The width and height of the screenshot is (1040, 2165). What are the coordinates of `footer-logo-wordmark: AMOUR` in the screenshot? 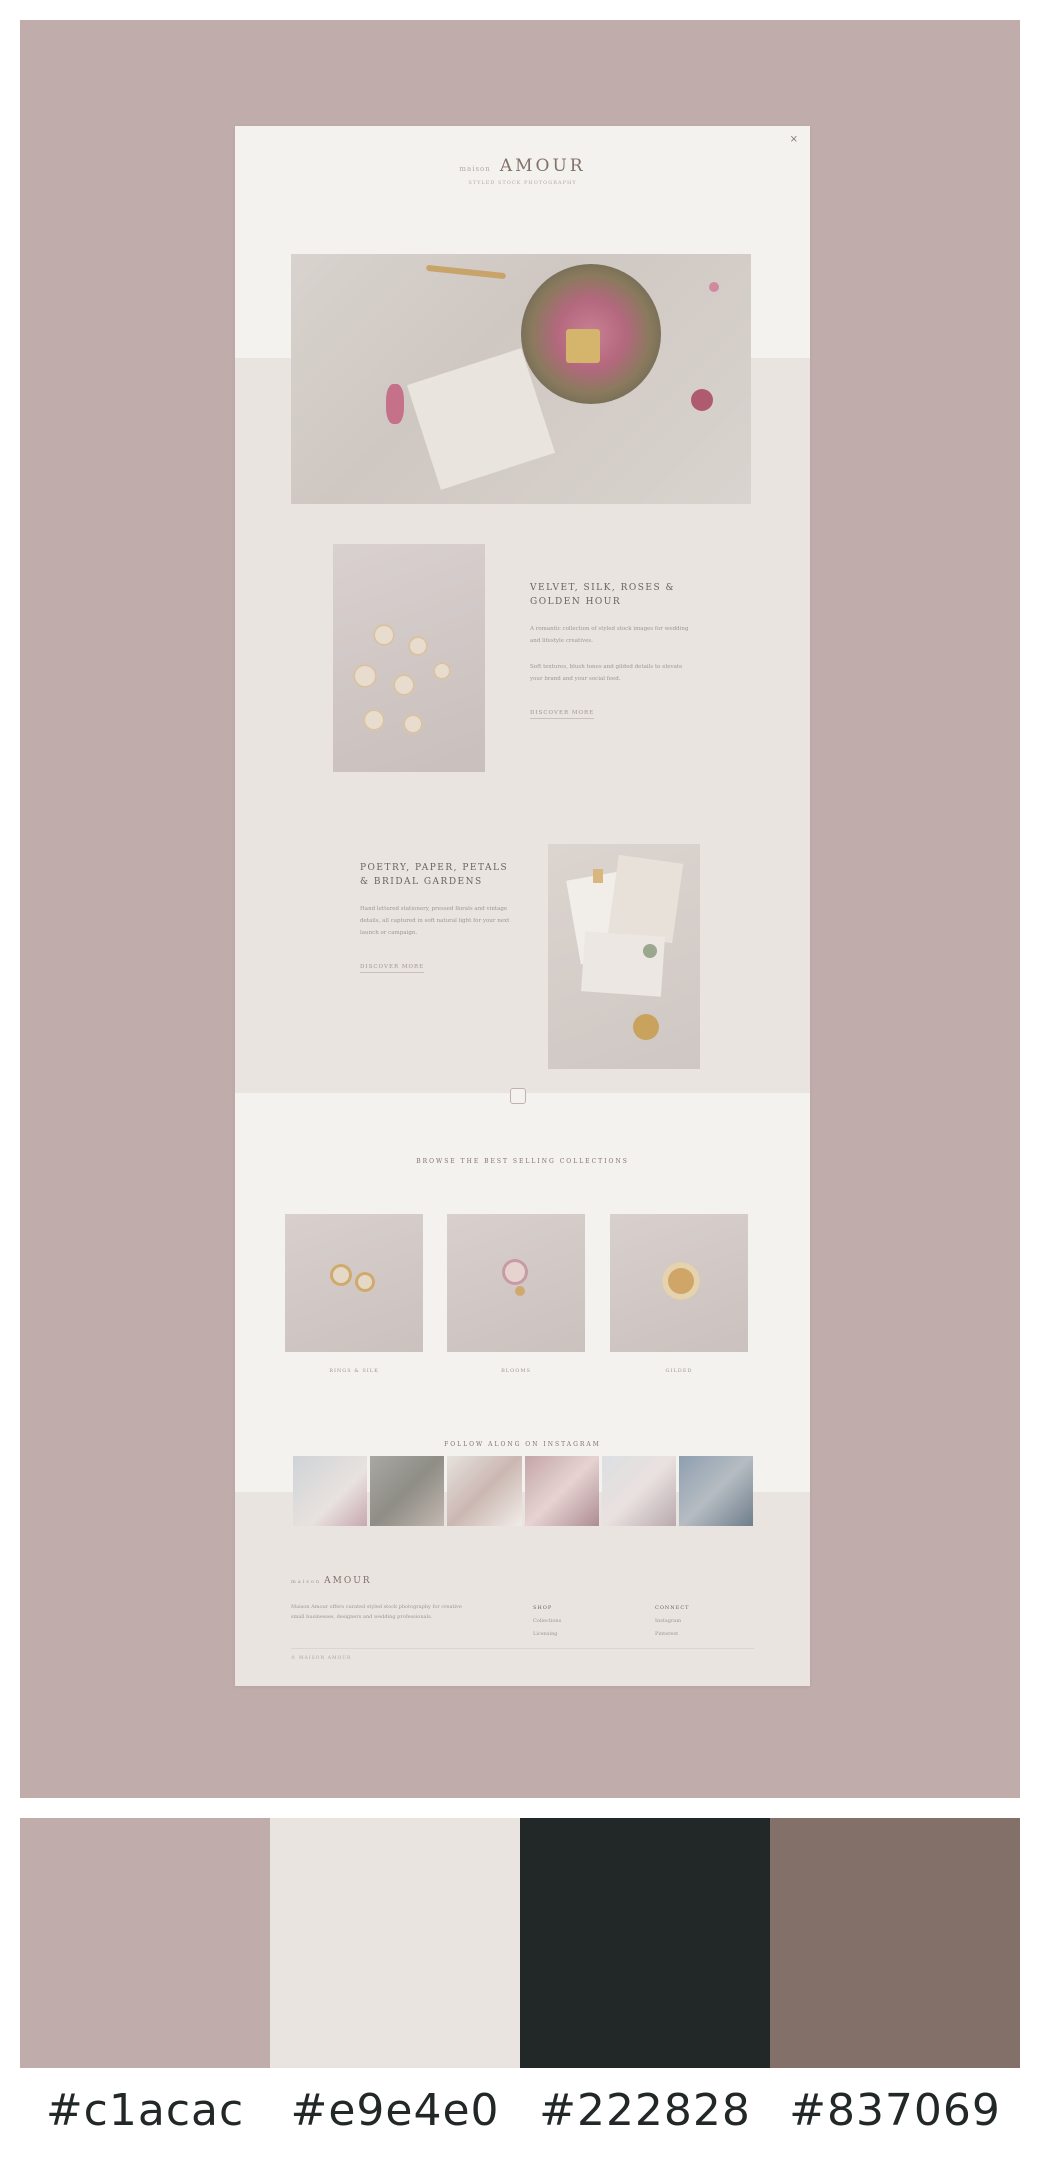 It's located at (348, 1581).